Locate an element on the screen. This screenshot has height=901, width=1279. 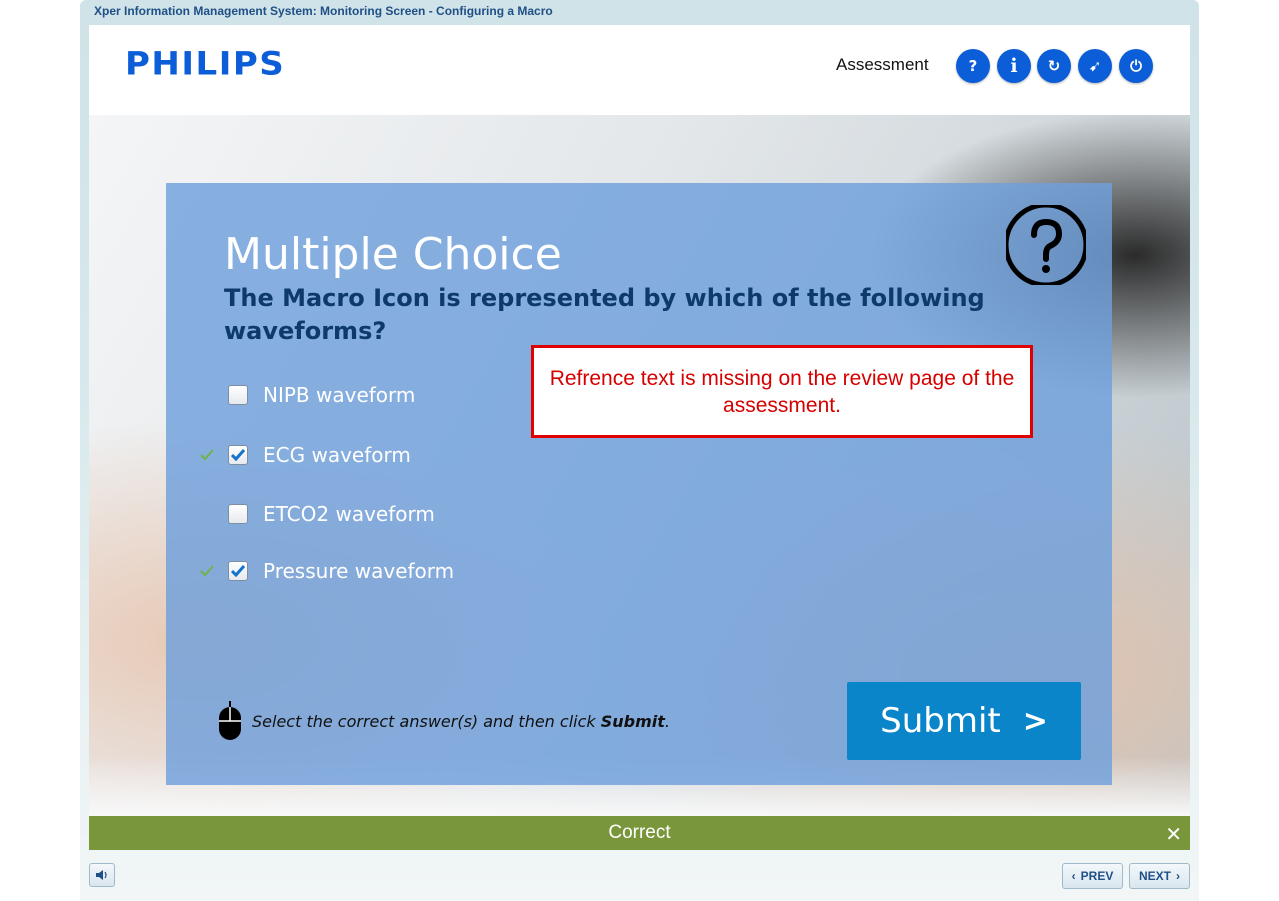
question-type-title: Multiple Choice is located at coordinates (393, 254).